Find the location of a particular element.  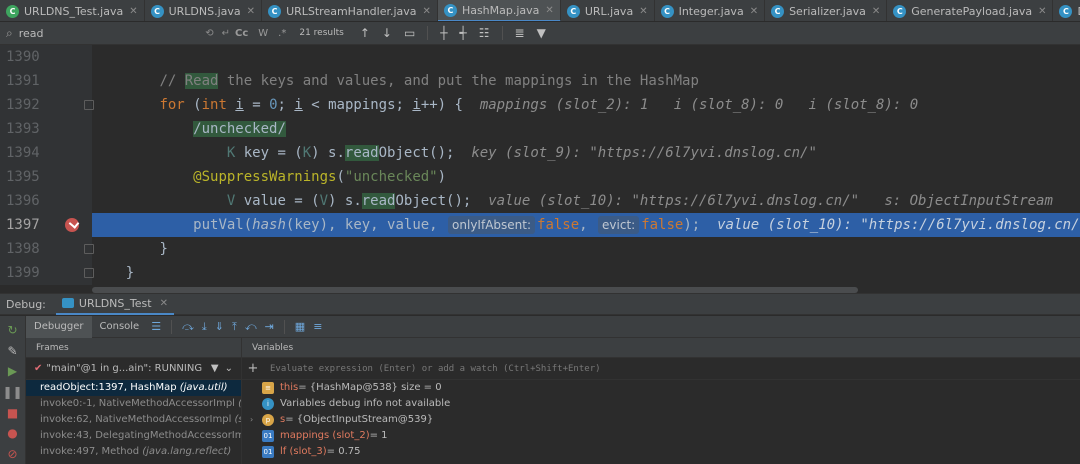

variable-row: › p s = {ObjectInputStream@539} is located at coordinates (661, 420).